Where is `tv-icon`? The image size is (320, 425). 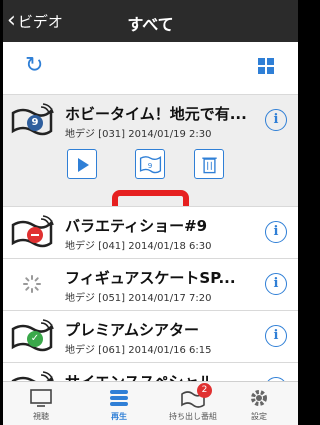
tv-icon is located at coordinates (41, 398).